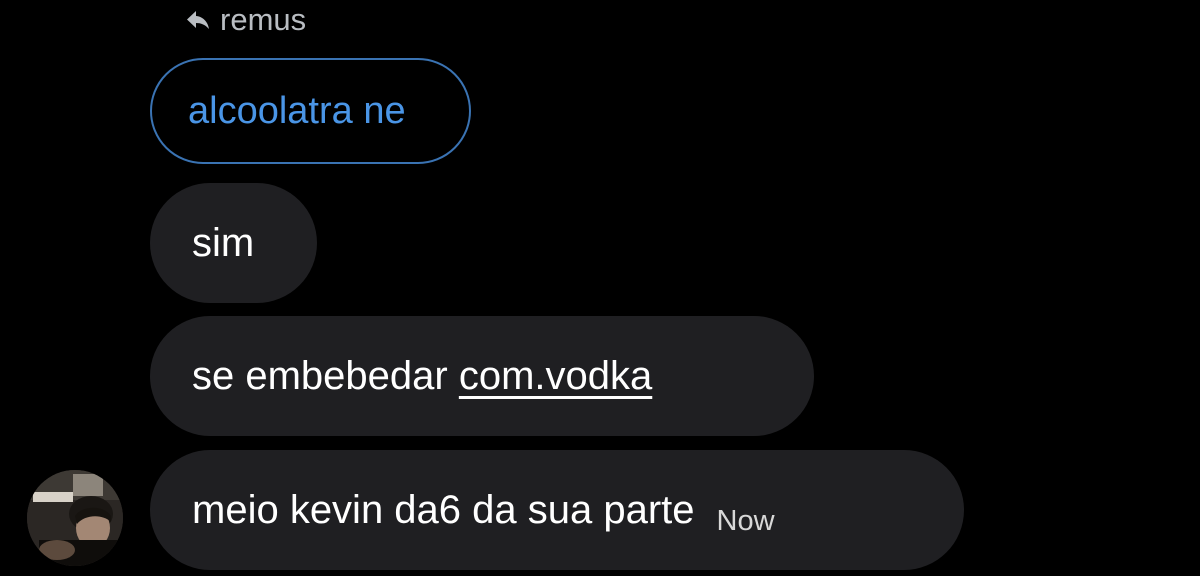 The height and width of the screenshot is (576, 1200). What do you see at coordinates (443, 509) in the screenshot?
I see `message-text: meio kevin da6 da sua parte` at bounding box center [443, 509].